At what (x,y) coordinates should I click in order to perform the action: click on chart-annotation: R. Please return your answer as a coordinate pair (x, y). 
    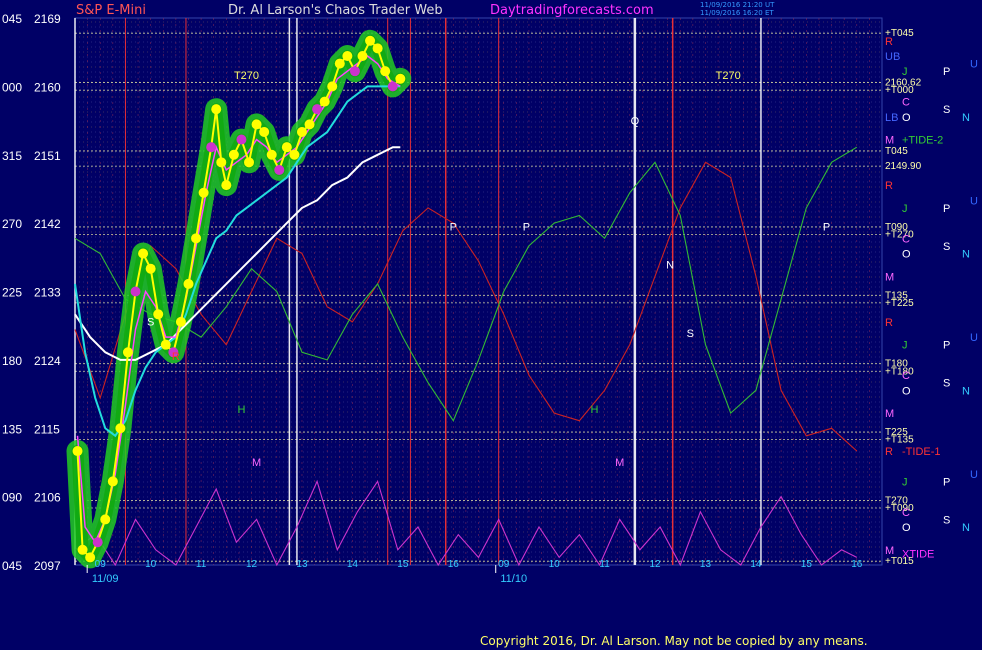
    Looking at the image, I should click on (176, 357).